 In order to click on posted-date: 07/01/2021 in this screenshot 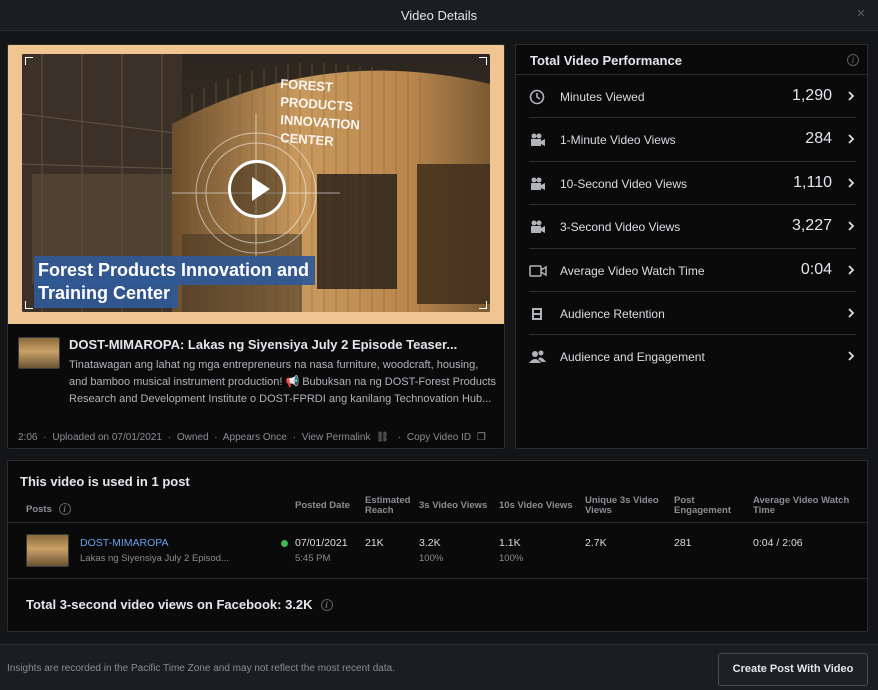, I will do `click(321, 543)`.